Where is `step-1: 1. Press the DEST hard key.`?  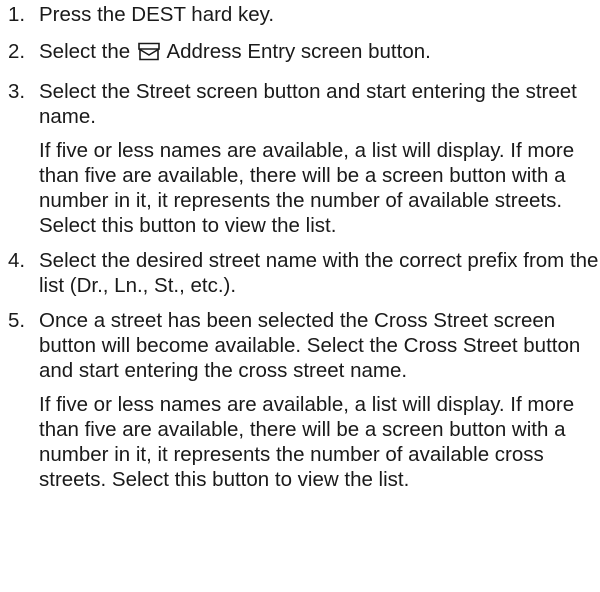 step-1: 1. Press the DEST hard key. is located at coordinates (304, 14).